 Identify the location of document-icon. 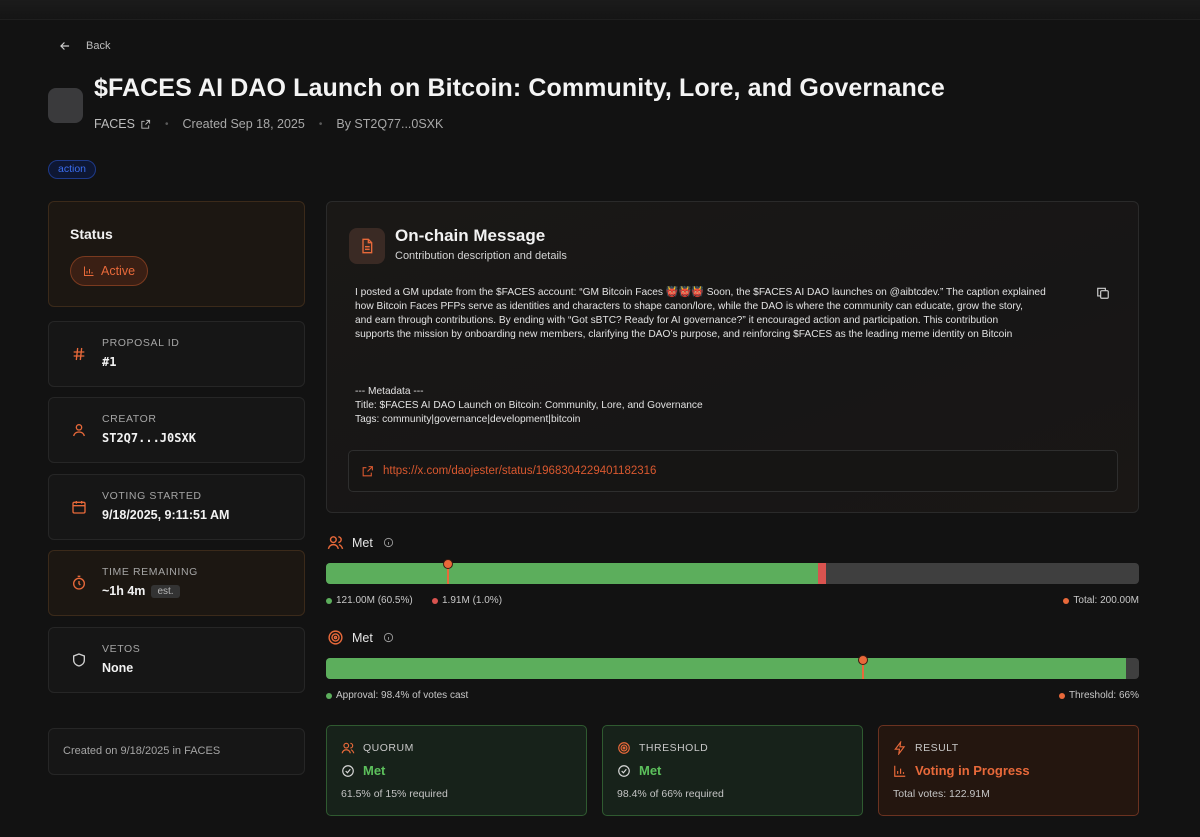
(367, 246).